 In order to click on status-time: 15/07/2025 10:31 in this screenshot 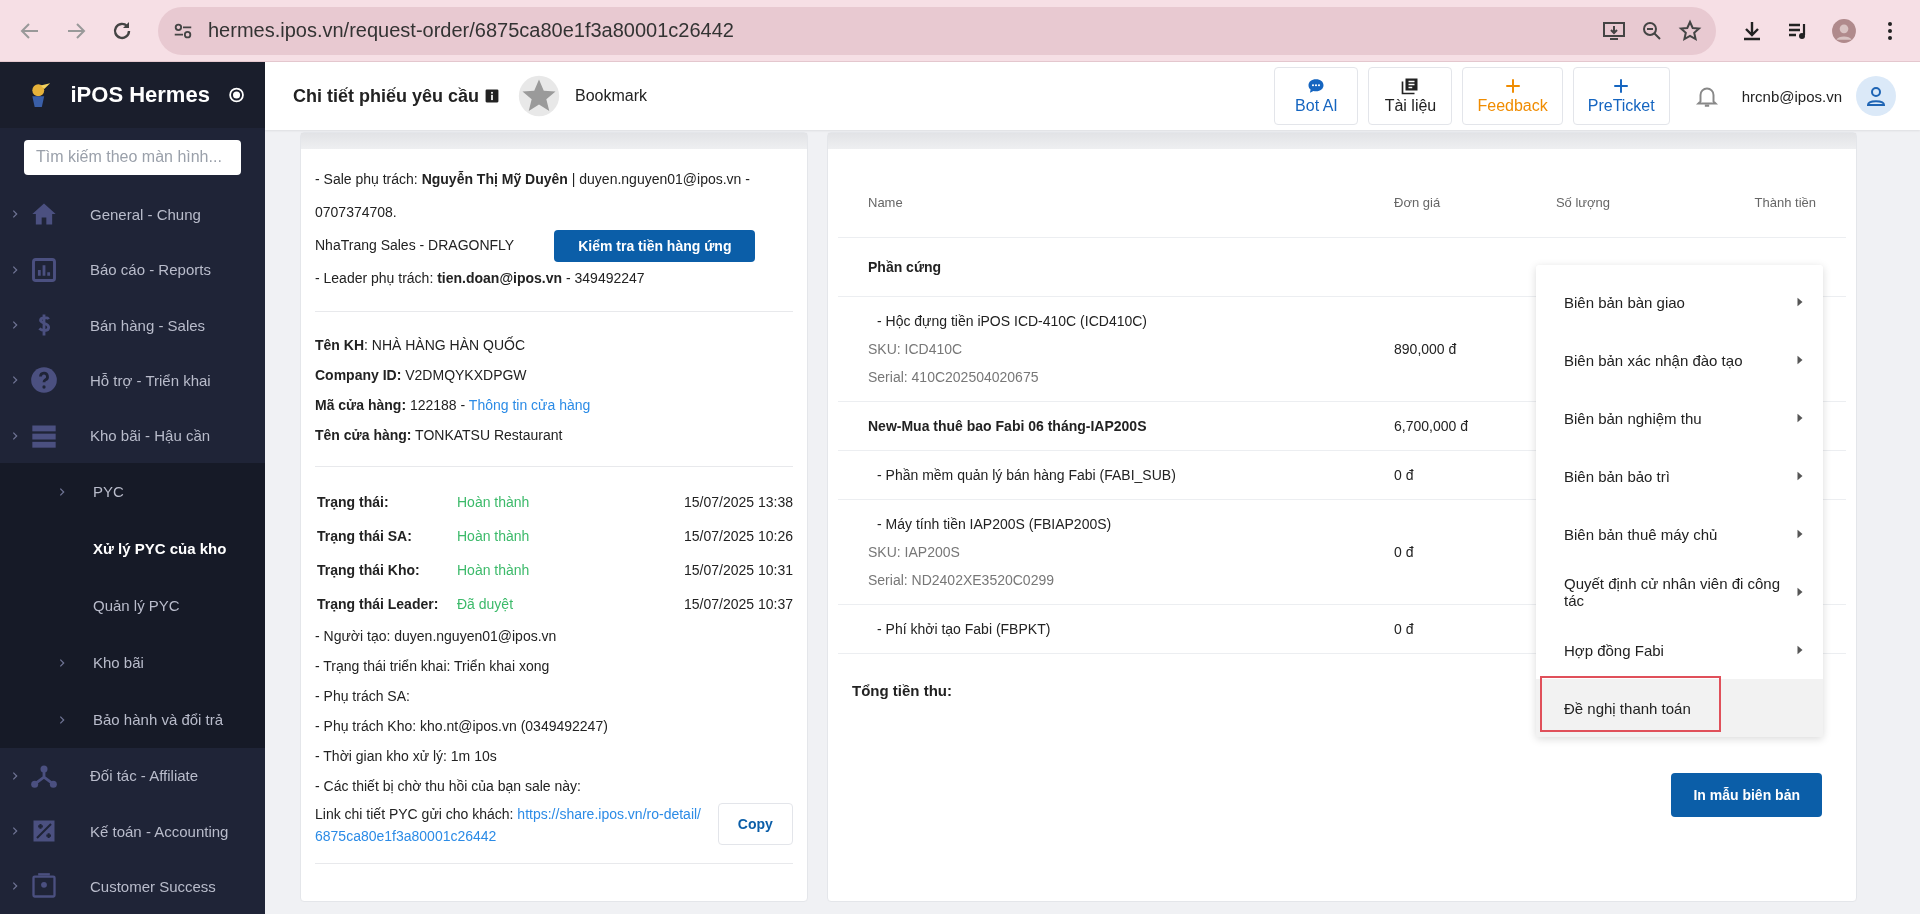, I will do `click(738, 570)`.